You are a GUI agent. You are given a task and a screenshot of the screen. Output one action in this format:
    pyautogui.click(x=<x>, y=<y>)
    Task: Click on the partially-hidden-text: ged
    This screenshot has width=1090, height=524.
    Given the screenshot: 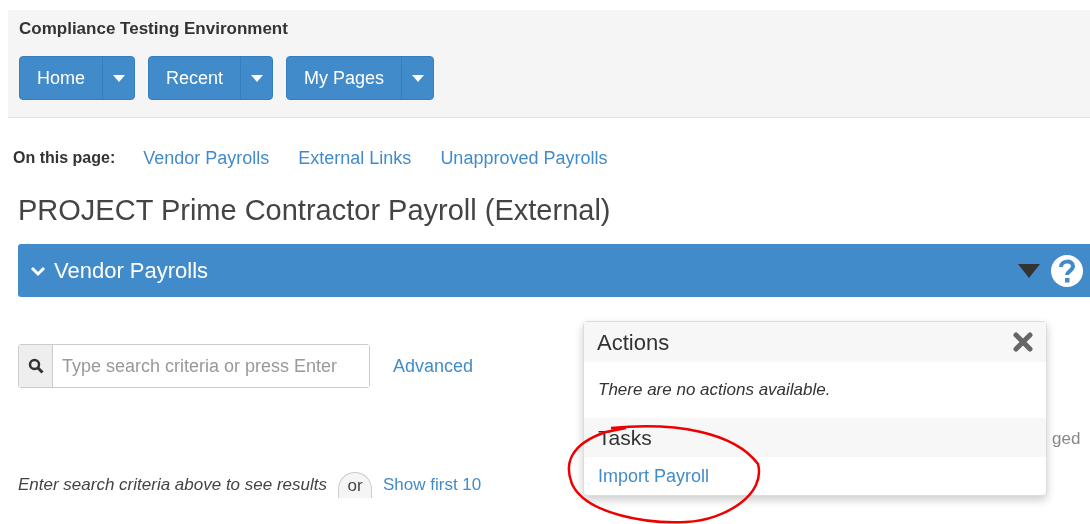 What is the action you would take?
    pyautogui.click(x=1066, y=439)
    